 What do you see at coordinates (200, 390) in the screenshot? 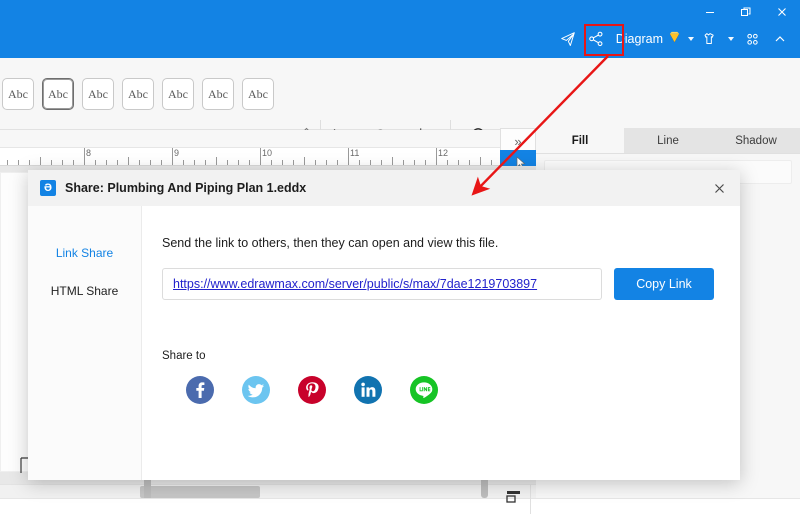
I see `facebook-icon` at bounding box center [200, 390].